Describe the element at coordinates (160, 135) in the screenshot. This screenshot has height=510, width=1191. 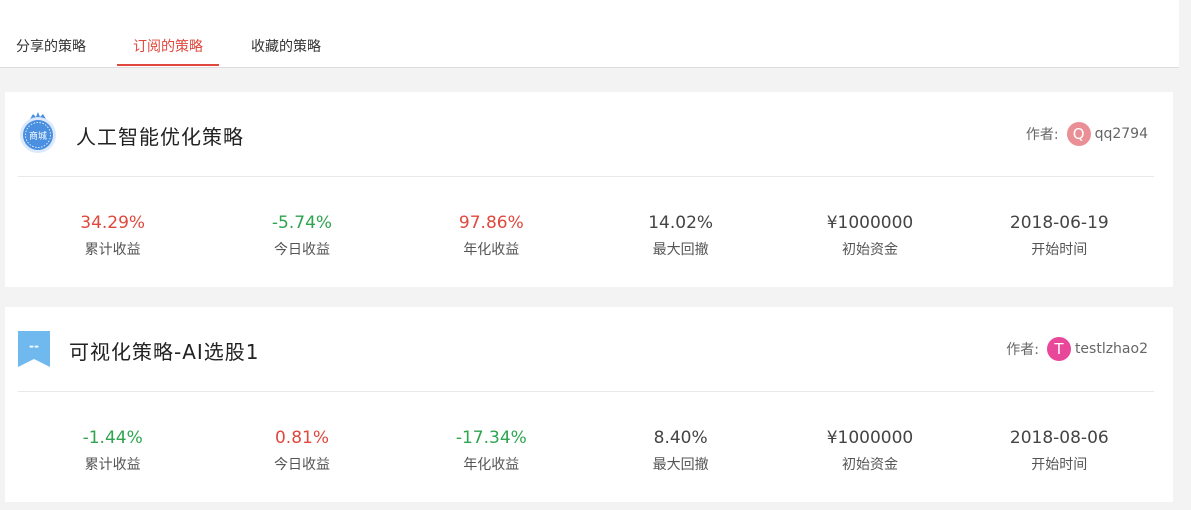
I see `strategy-title: 人工智能优化策略` at that location.